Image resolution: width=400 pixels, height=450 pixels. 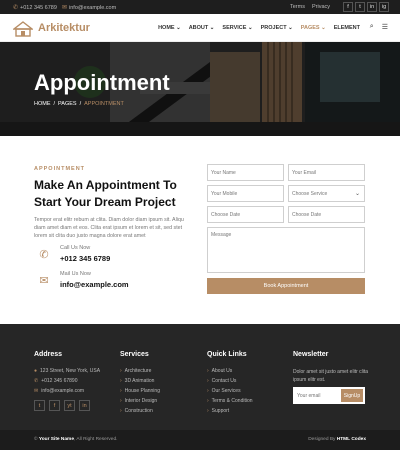 What do you see at coordinates (36, 371) in the screenshot?
I see `map-marker-icon: ●` at bounding box center [36, 371].